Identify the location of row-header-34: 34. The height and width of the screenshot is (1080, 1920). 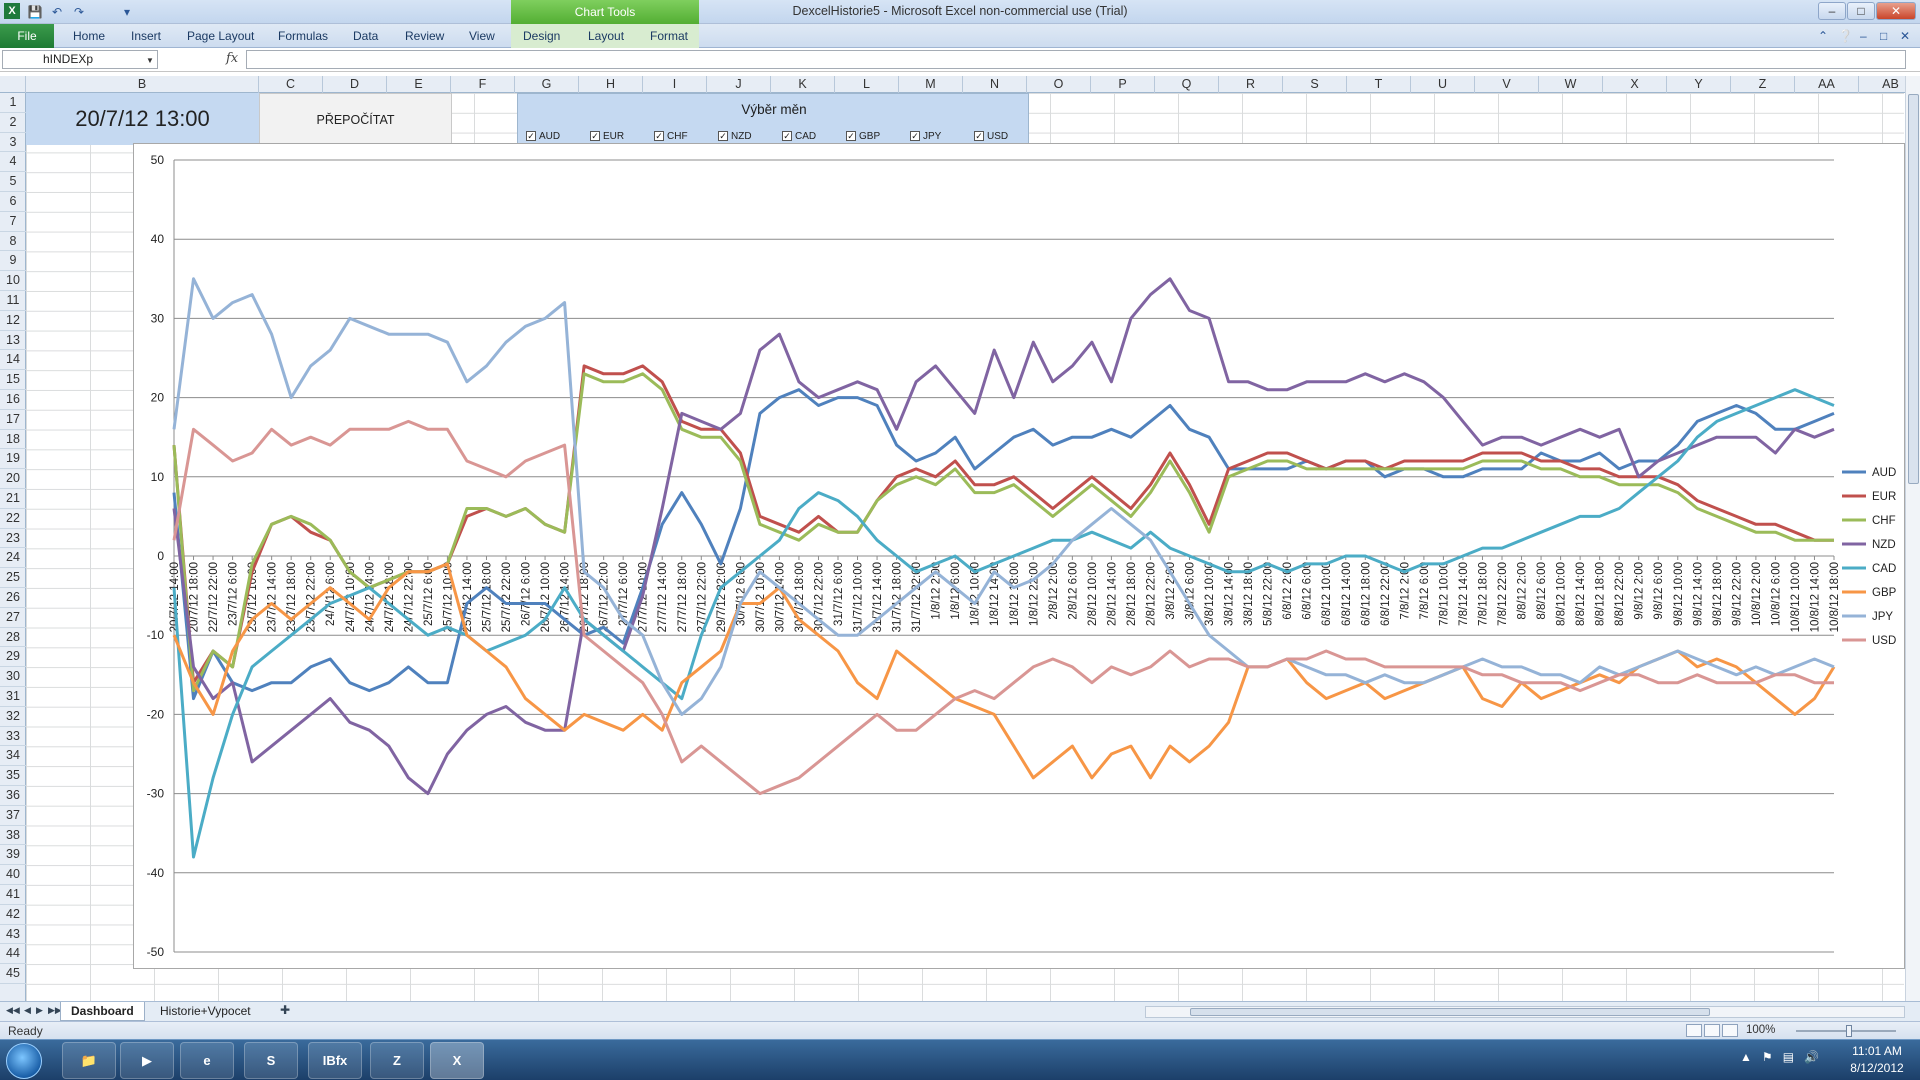
(13, 756).